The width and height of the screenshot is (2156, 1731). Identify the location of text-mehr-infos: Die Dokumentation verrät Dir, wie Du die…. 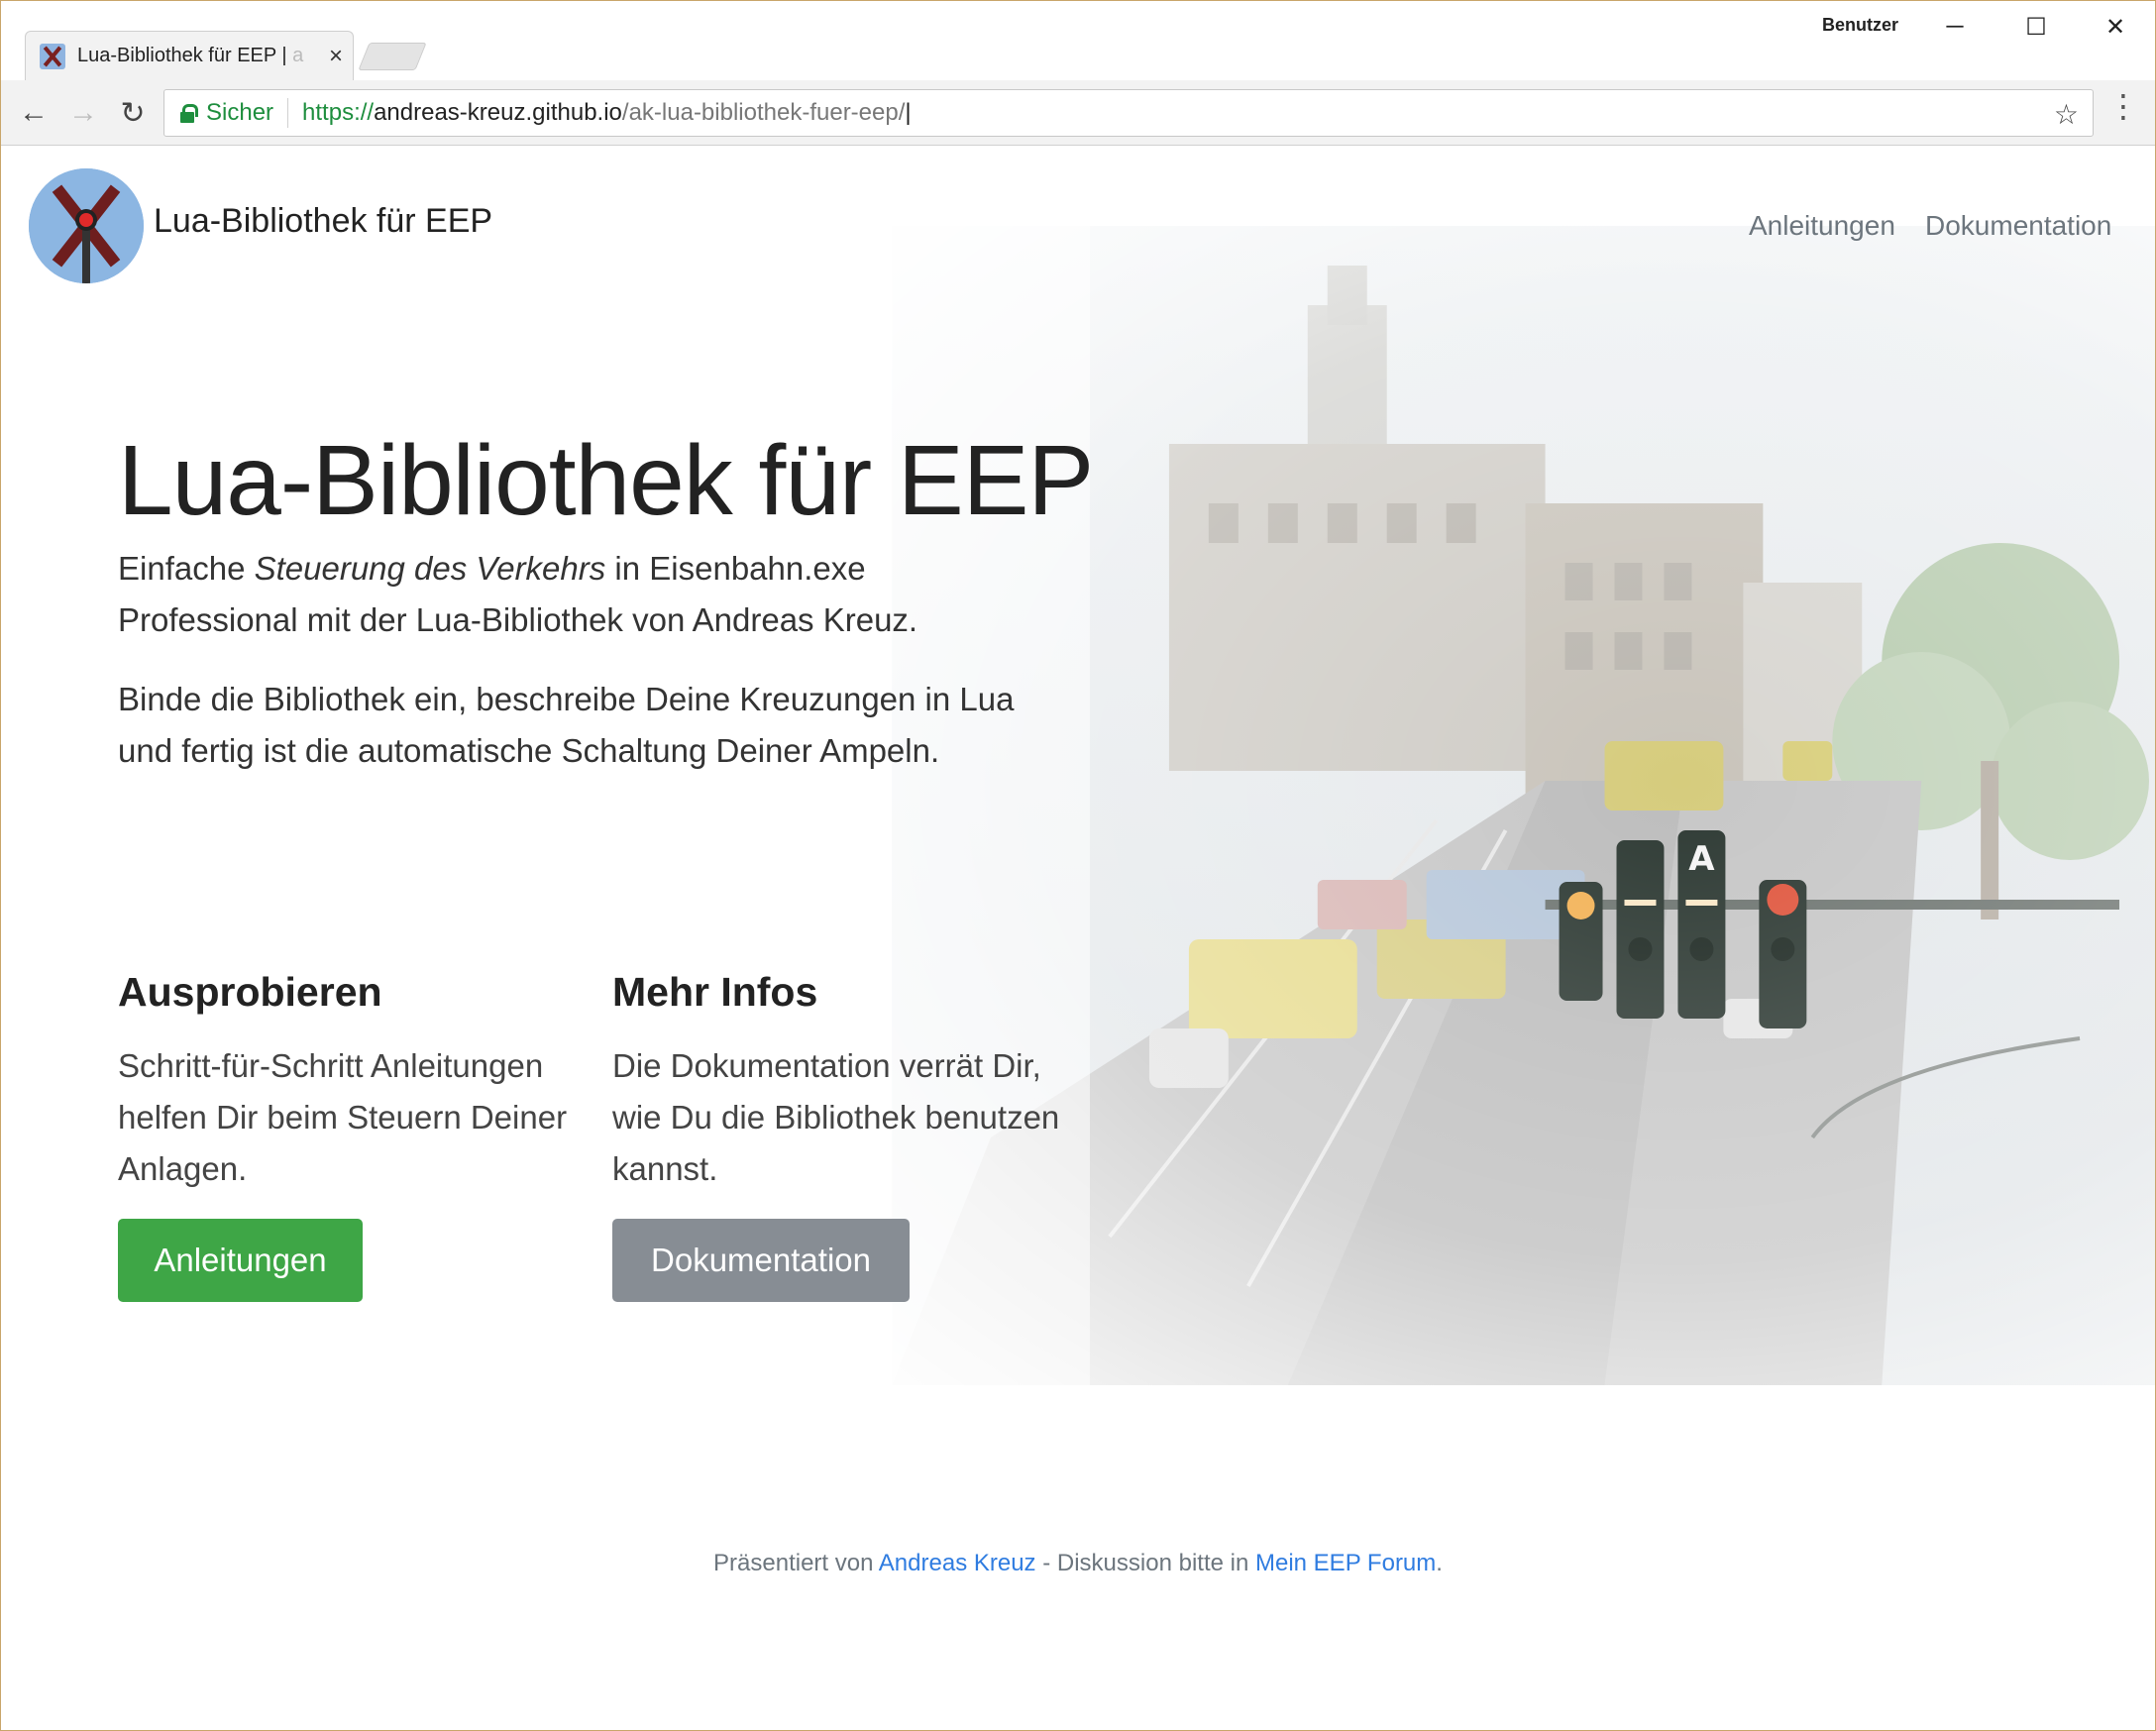
(836, 1117).